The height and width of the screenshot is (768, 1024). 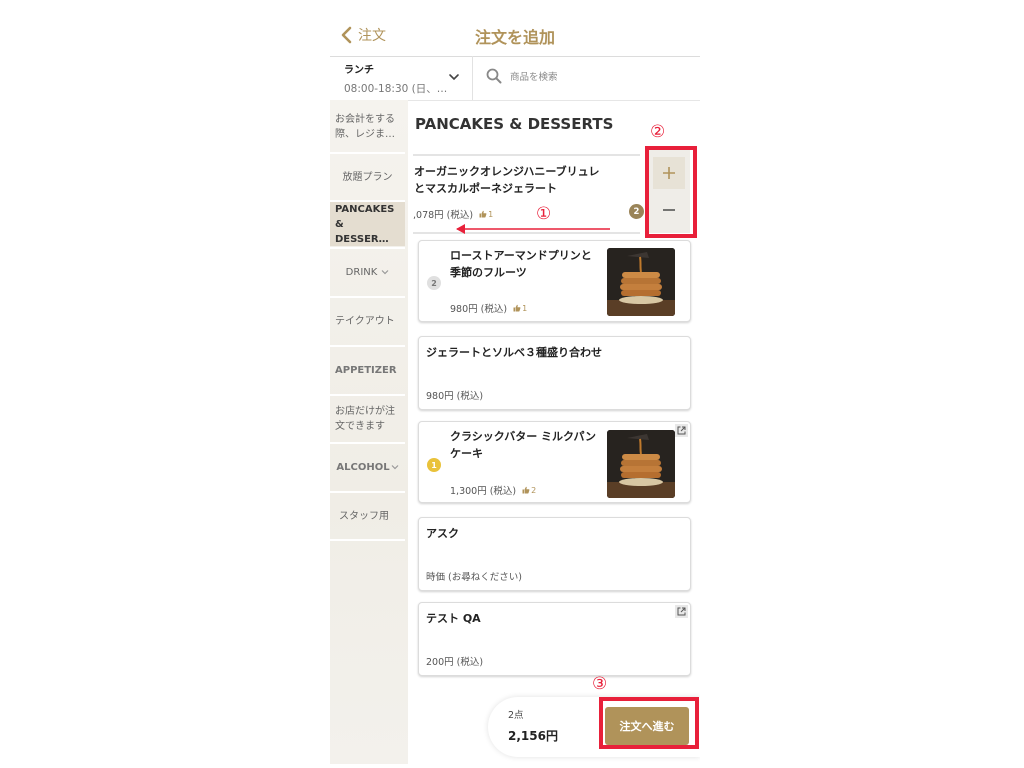 What do you see at coordinates (466, 453) in the screenshot?
I see `item-name-line: ケーキ` at bounding box center [466, 453].